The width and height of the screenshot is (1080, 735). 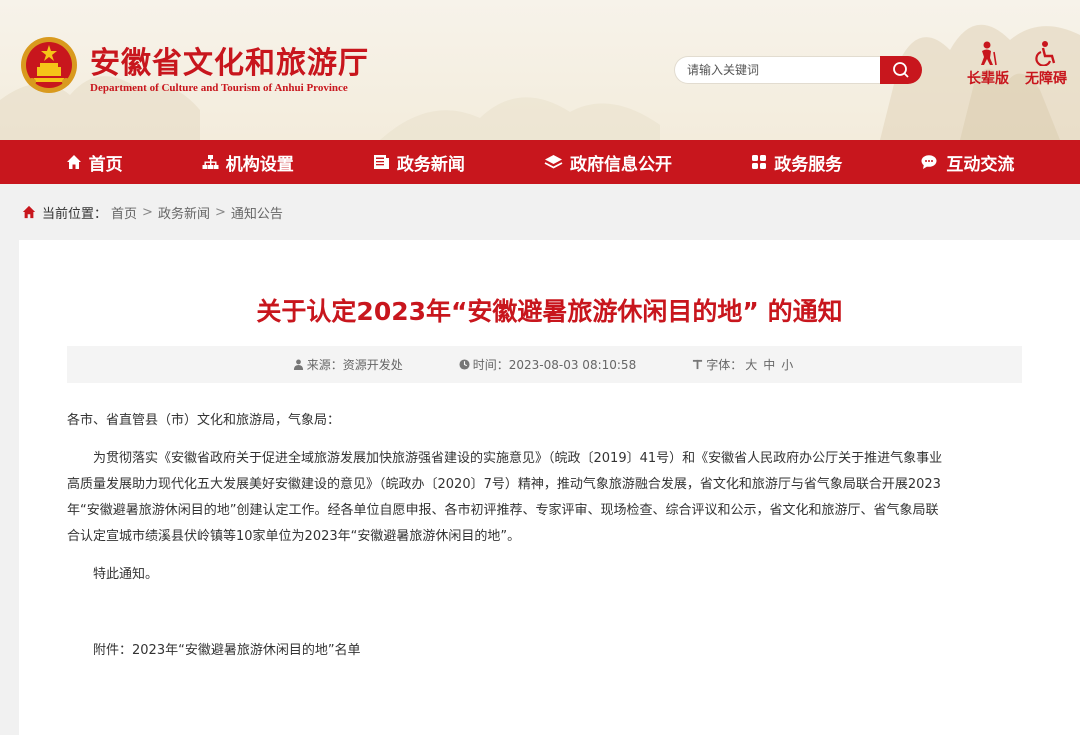 What do you see at coordinates (124, 212) in the screenshot?
I see `breadcrumb-home: 首页` at bounding box center [124, 212].